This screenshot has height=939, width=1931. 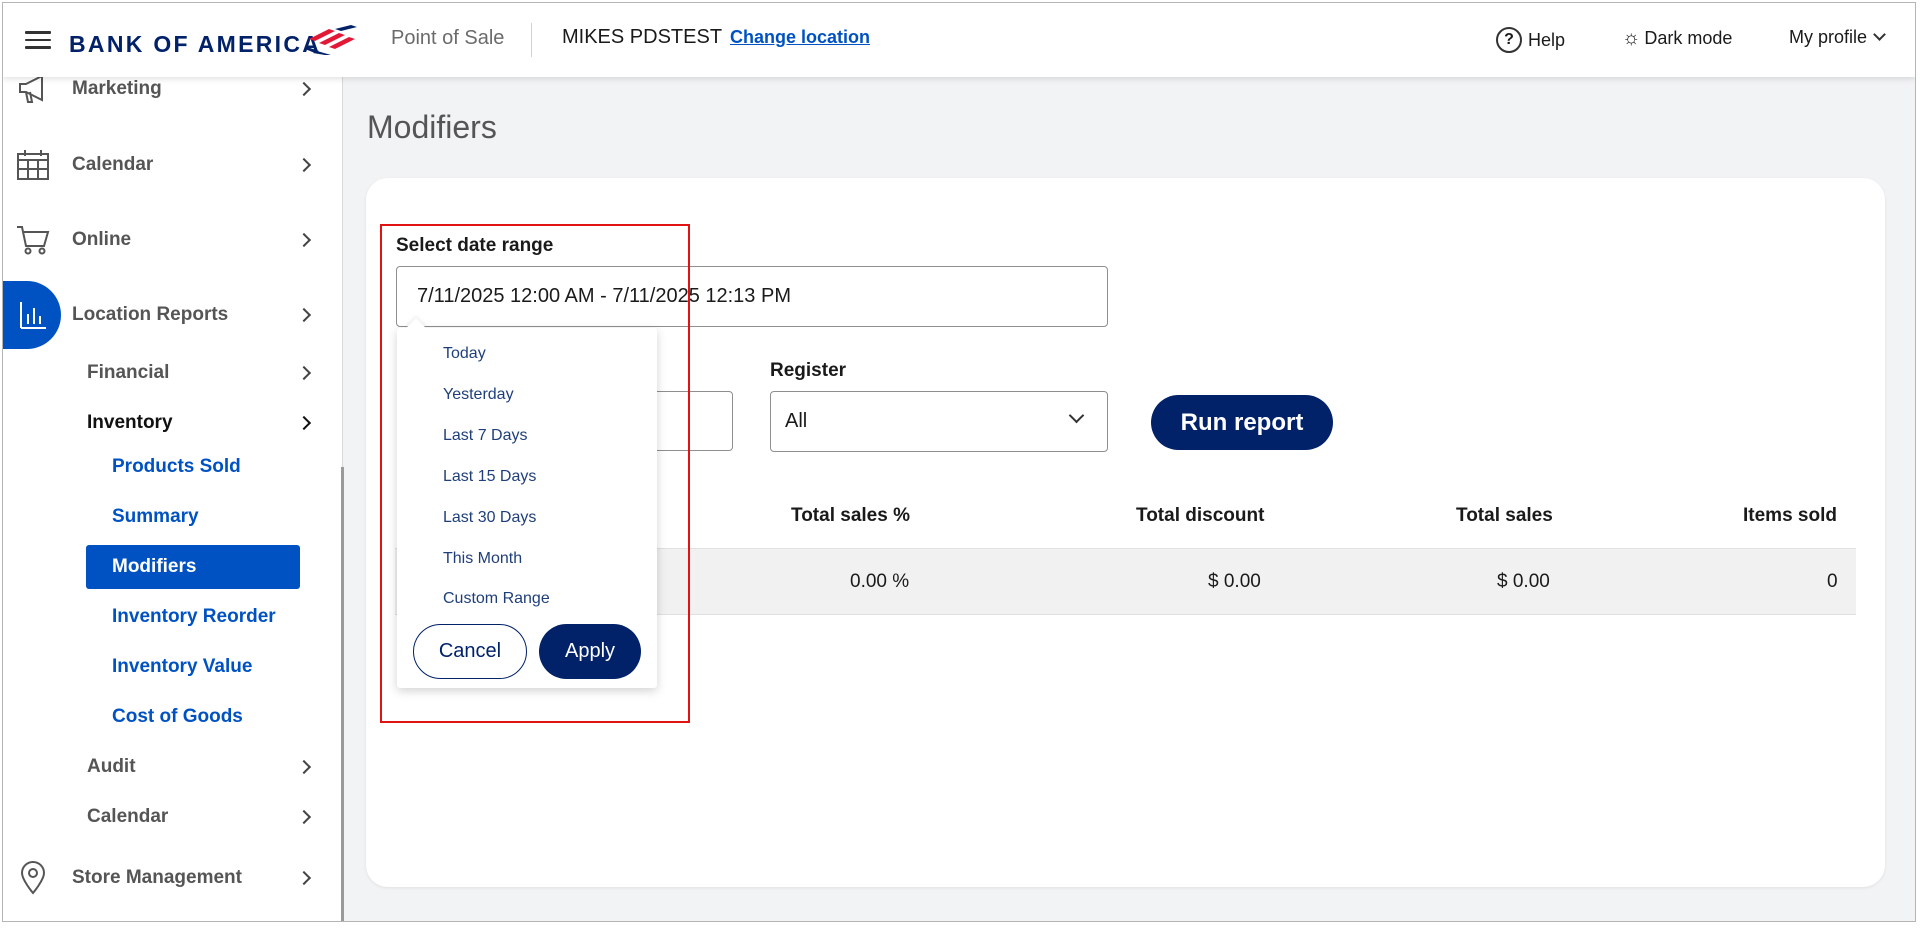 What do you see at coordinates (880, 581) in the screenshot?
I see `cell-total-sales-pct: 0.00 %` at bounding box center [880, 581].